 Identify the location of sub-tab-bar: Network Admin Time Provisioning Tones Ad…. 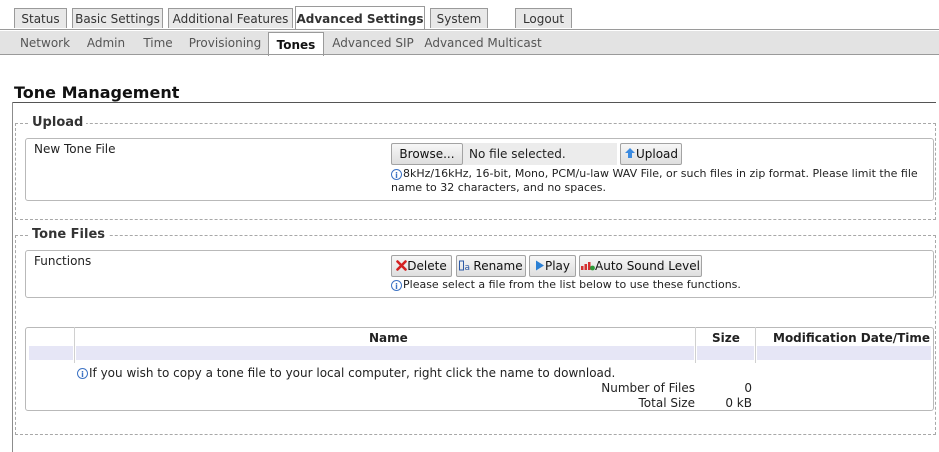
(469, 43).